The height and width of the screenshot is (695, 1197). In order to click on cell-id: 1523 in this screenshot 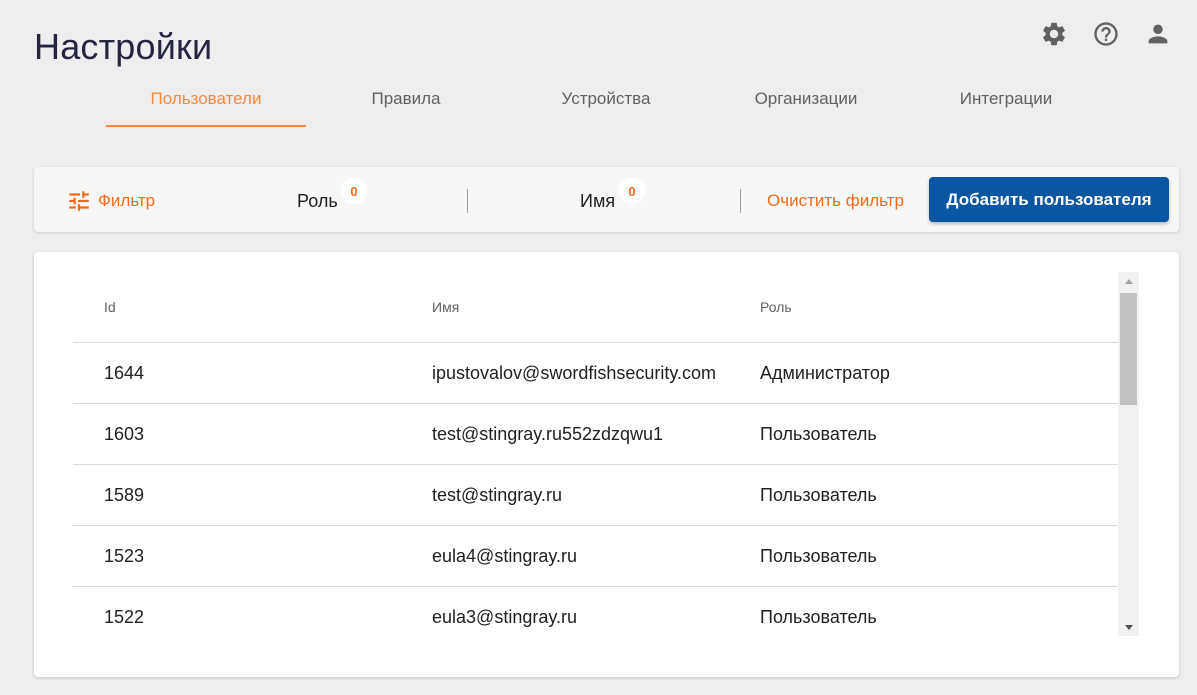, I will do `click(124, 555)`.